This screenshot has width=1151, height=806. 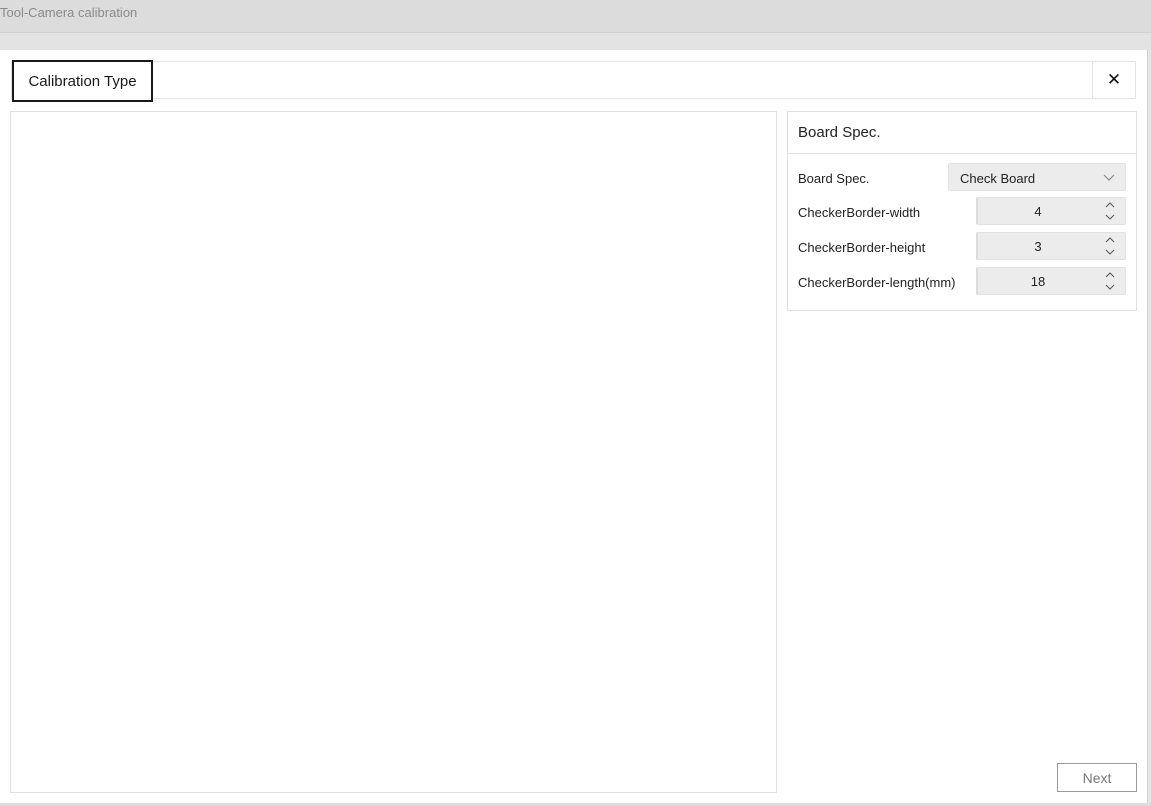 What do you see at coordinates (69, 12) in the screenshot?
I see `window-title: Tool-Camera calibration` at bounding box center [69, 12].